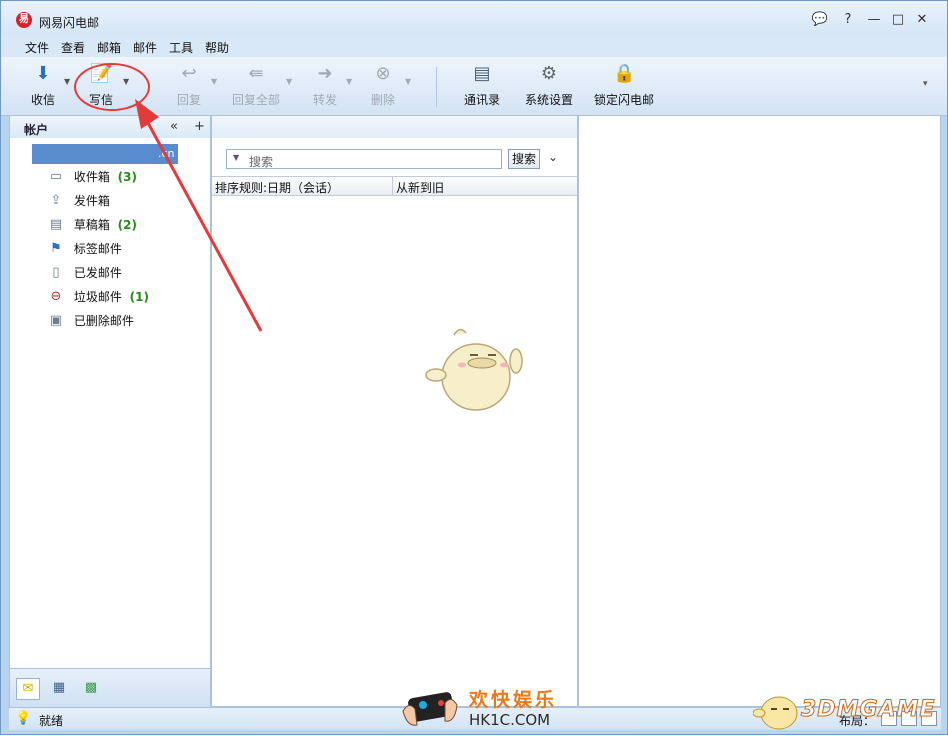  What do you see at coordinates (868, 710) in the screenshot?
I see `3dmgame-text: 3DMGAME` at bounding box center [868, 710].